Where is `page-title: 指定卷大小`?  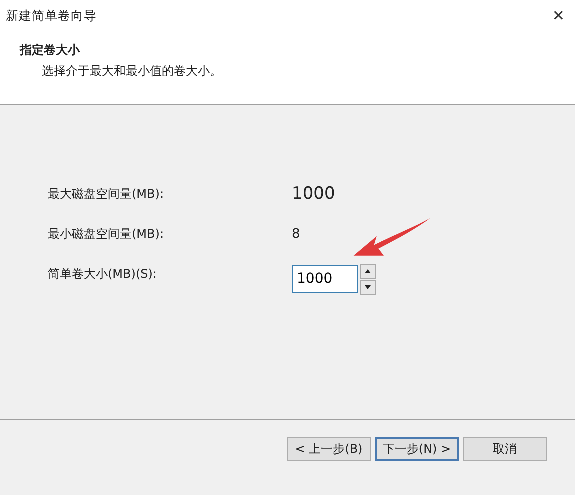
page-title: 指定卷大小 is located at coordinates (51, 50).